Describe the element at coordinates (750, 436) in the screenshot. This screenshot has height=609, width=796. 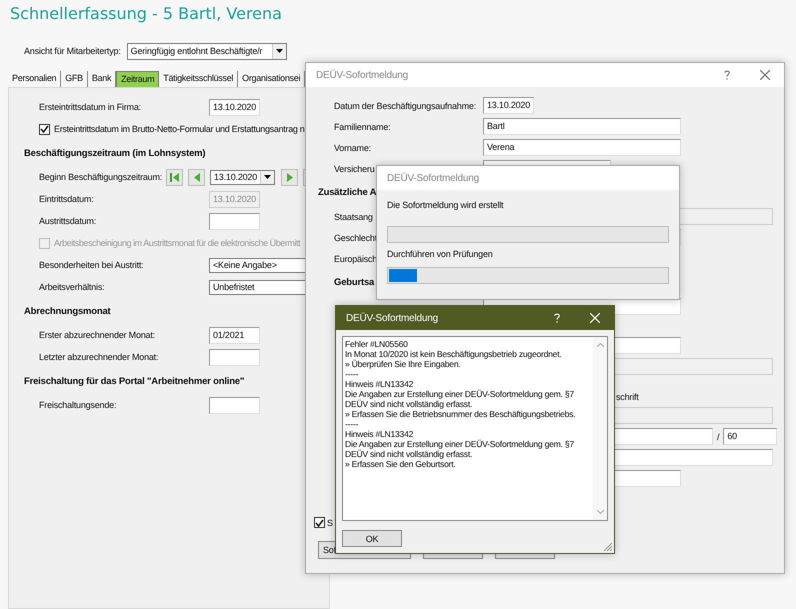
I see `input-field: 60` at that location.